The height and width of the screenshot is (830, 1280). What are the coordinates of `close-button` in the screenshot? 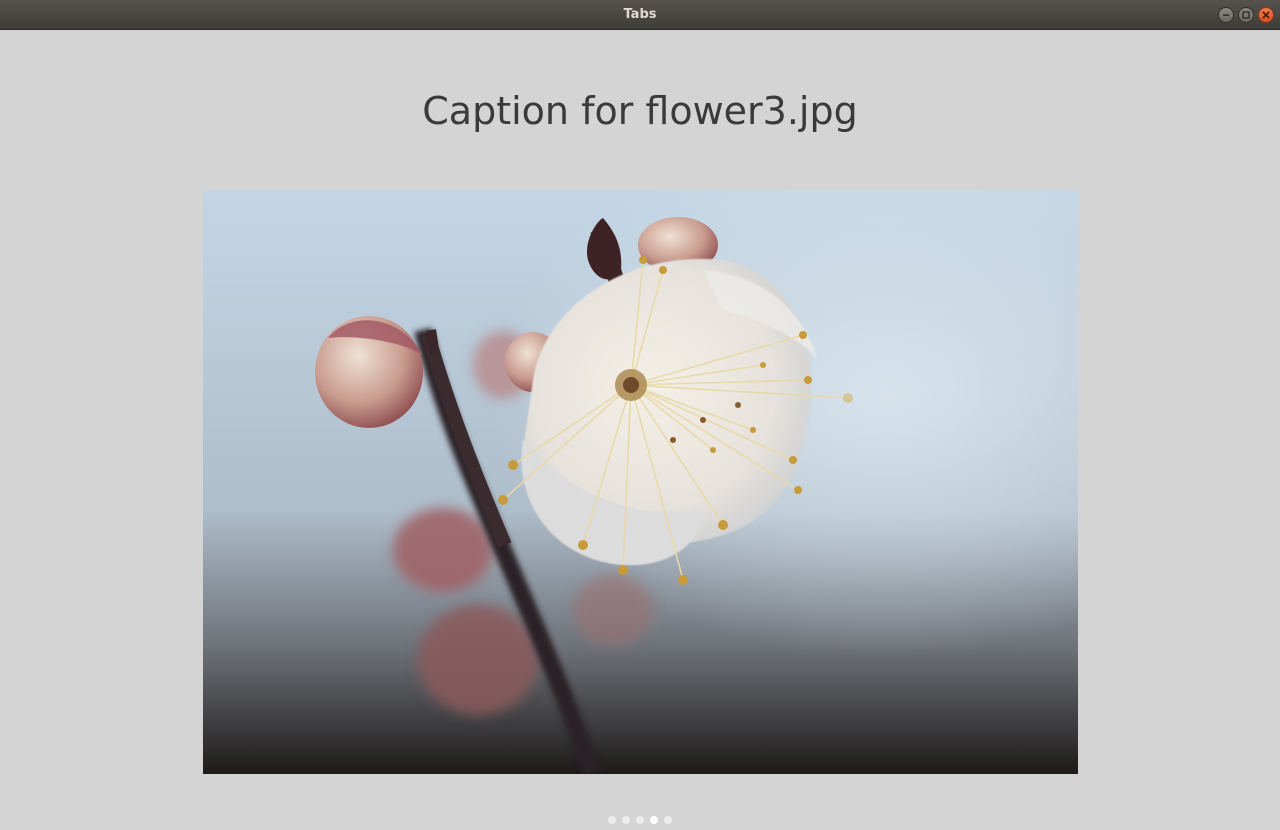 It's located at (1266, 15).